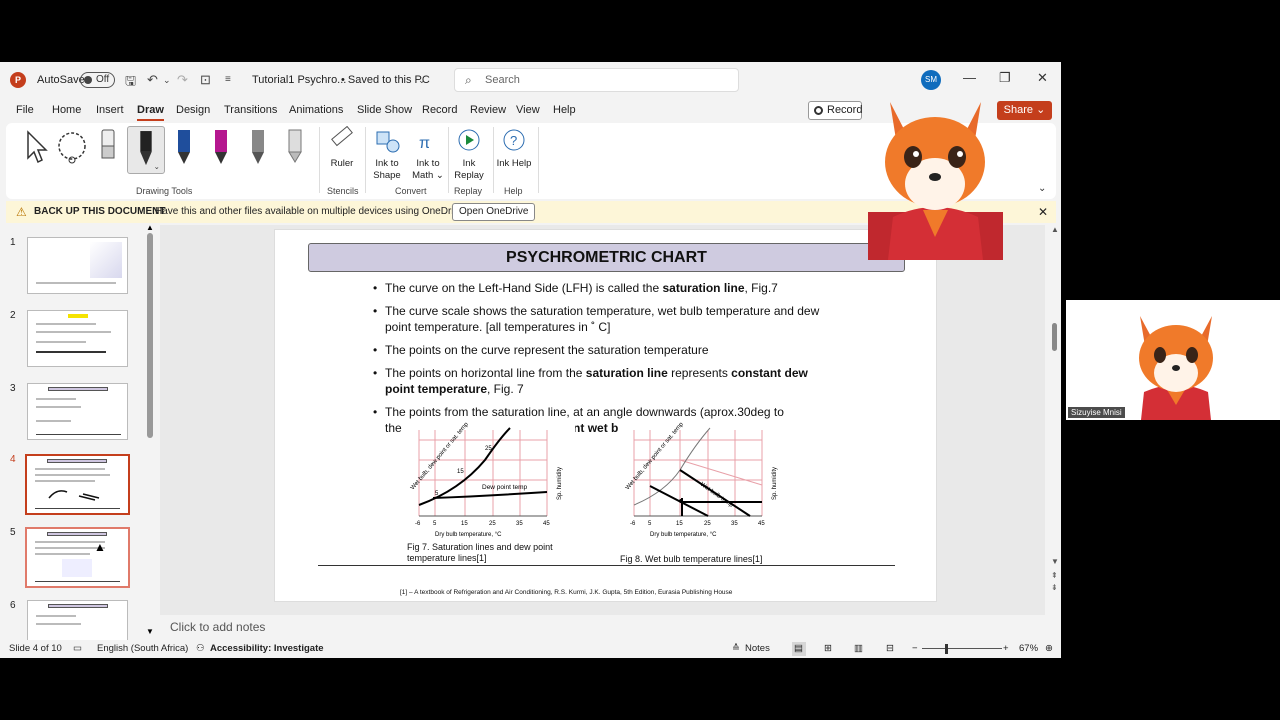 The width and height of the screenshot is (1280, 720). I want to click on tab-design: Design, so click(193, 110).